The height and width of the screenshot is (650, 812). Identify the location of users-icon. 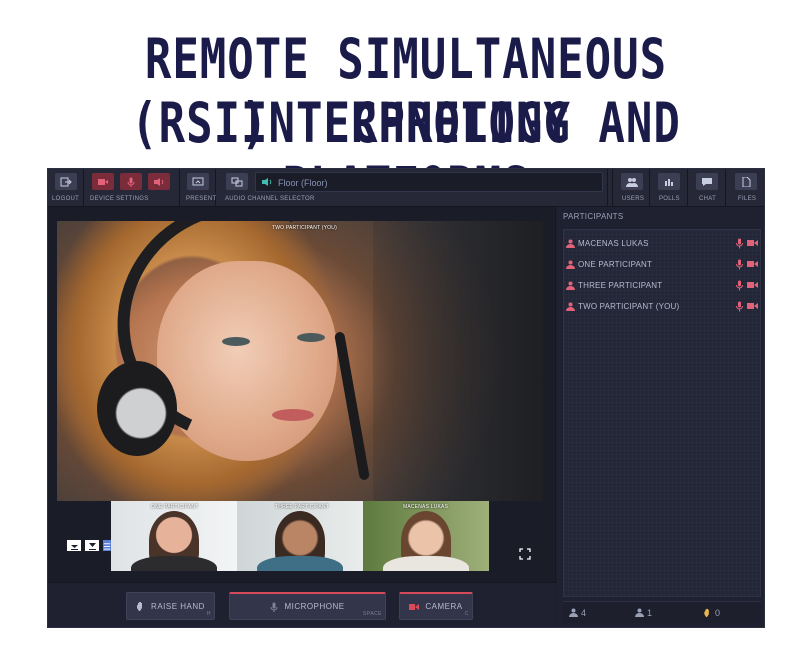
(632, 182).